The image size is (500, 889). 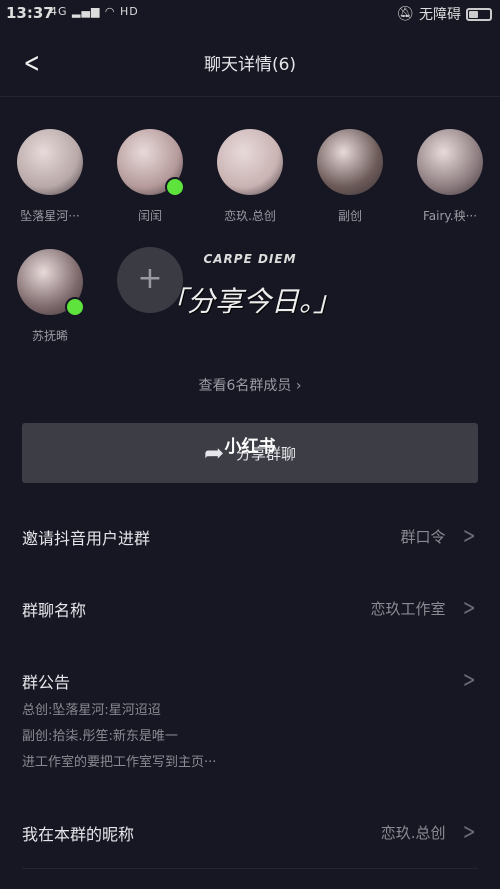 I want to click on chevron-right-icon: ›, so click(x=298, y=386).